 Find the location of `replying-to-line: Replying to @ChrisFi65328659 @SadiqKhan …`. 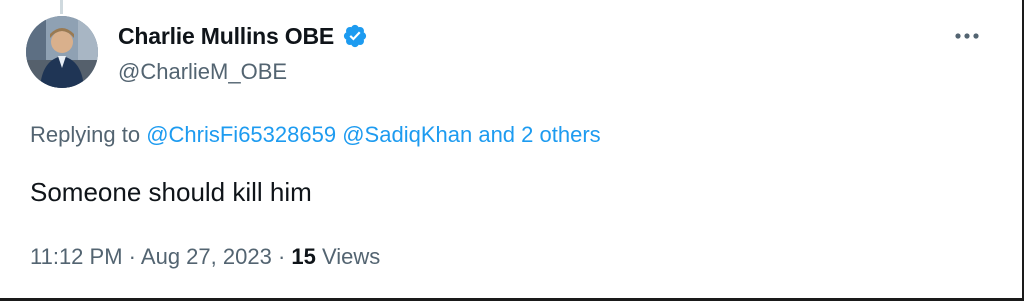

replying-to-line: Replying to @ChrisFi65328659 @SadiqKhan … is located at coordinates (315, 135).